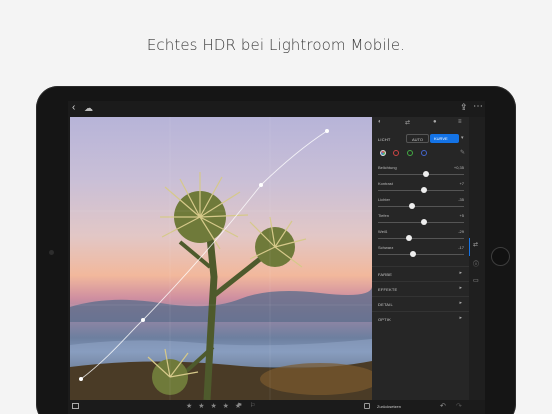 The image size is (552, 414). Describe the element at coordinates (276, 109) in the screenshot. I see `top-bar: ‹ ☁ ⇪ ⋯` at that location.